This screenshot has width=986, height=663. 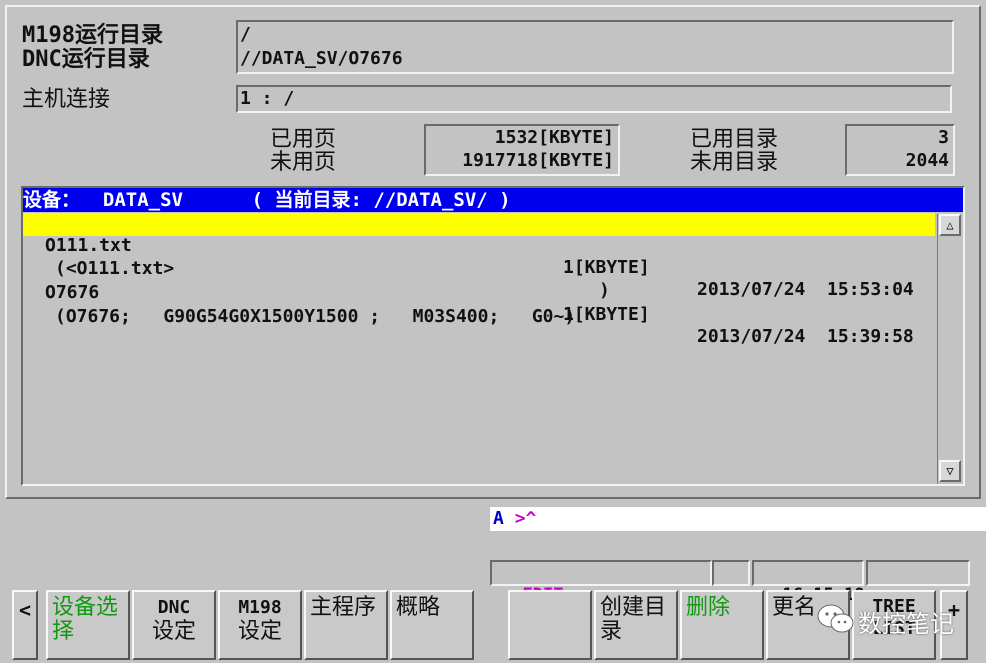 I want to click on command-prefix: A, so click(x=498, y=518).